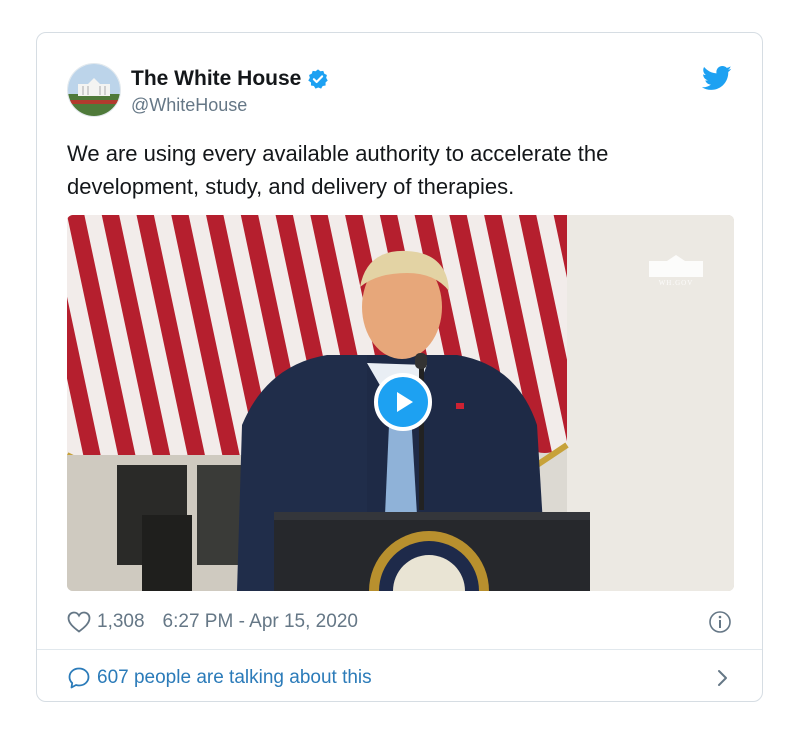 The width and height of the screenshot is (799, 741). Describe the element at coordinates (94, 90) in the screenshot. I see `avatar` at that location.